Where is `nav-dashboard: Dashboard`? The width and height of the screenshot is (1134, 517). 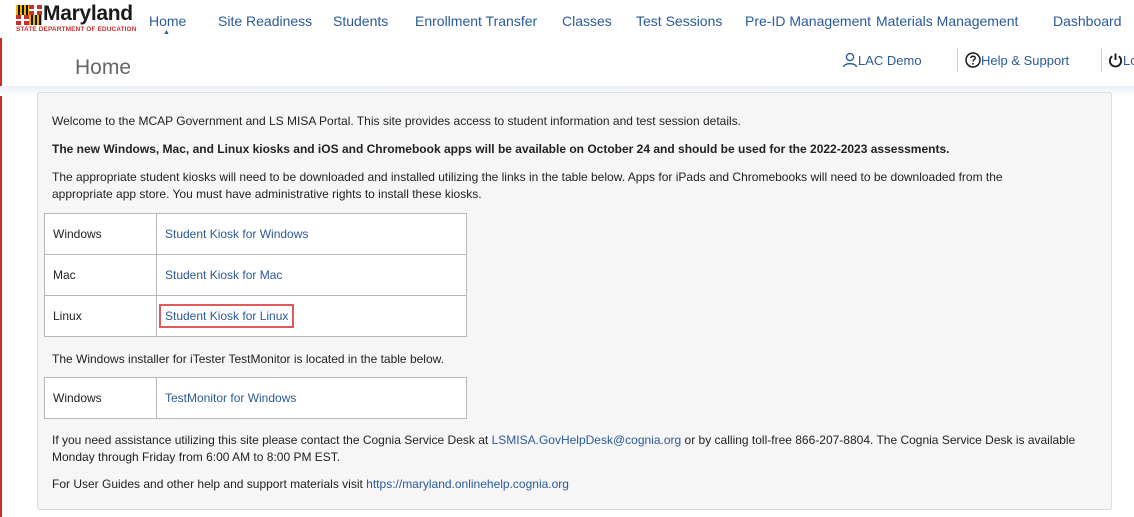
nav-dashboard: Dashboard is located at coordinates (1087, 21).